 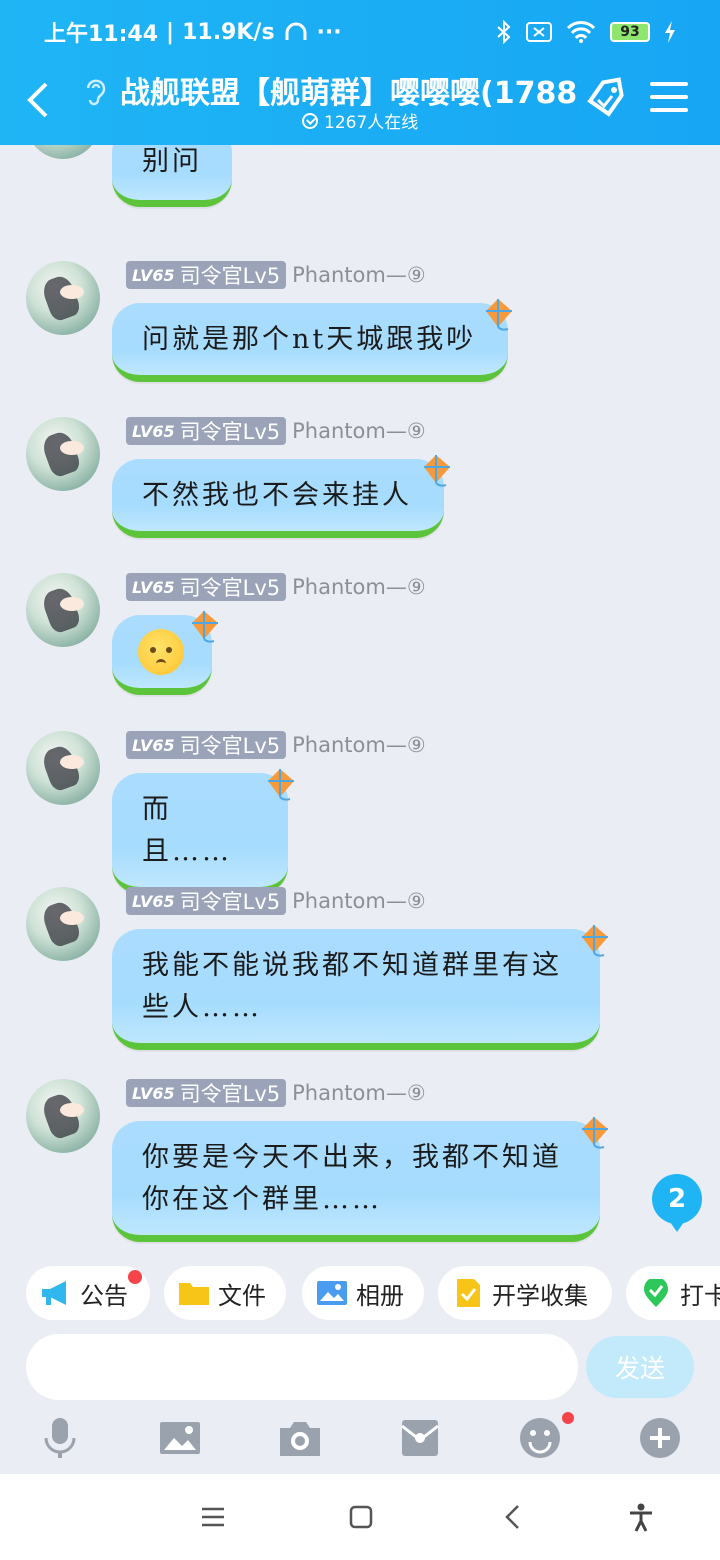 I want to click on album-icon, so click(x=332, y=1293).